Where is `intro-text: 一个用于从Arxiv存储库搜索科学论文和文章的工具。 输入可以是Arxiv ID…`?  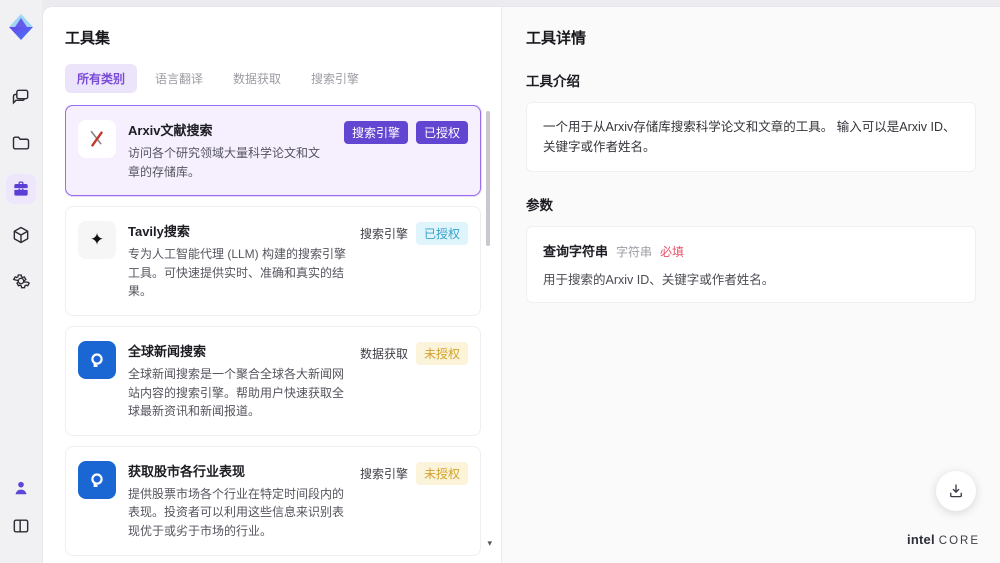 intro-text: 一个用于从Arxiv存储库搜索科学论文和文章的工具。 输入可以是Arxiv ID… is located at coordinates (749, 137).